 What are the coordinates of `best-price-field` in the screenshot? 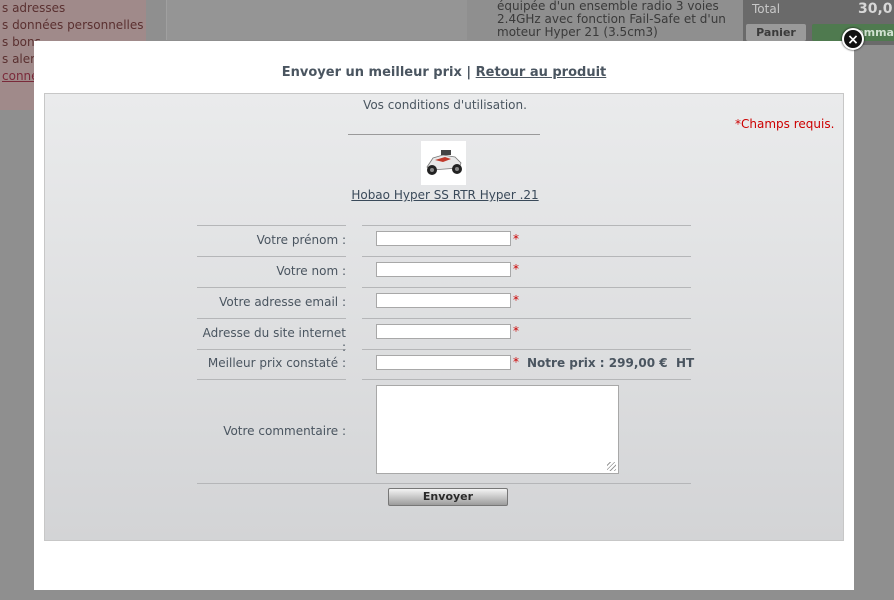 It's located at (443, 362).